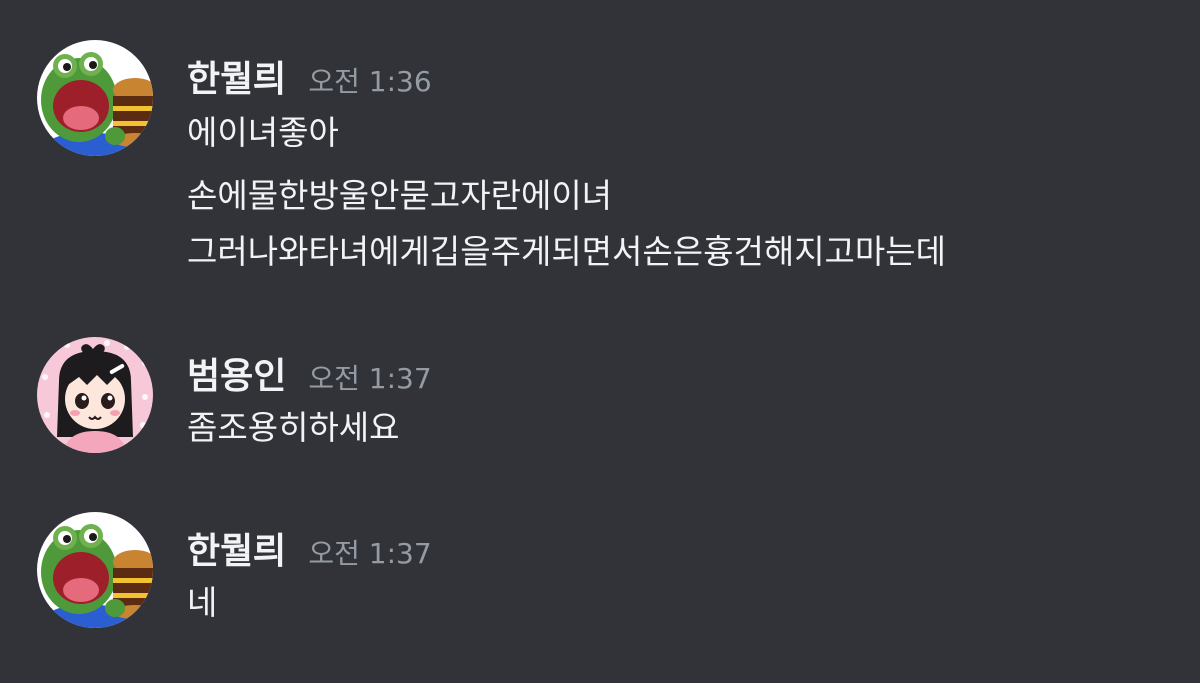 The width and height of the screenshot is (1200, 683). What do you see at coordinates (566, 251) in the screenshot?
I see `message-text: 그러나와타녀에게깁을주게되면서손은흉건해지고마는데` at bounding box center [566, 251].